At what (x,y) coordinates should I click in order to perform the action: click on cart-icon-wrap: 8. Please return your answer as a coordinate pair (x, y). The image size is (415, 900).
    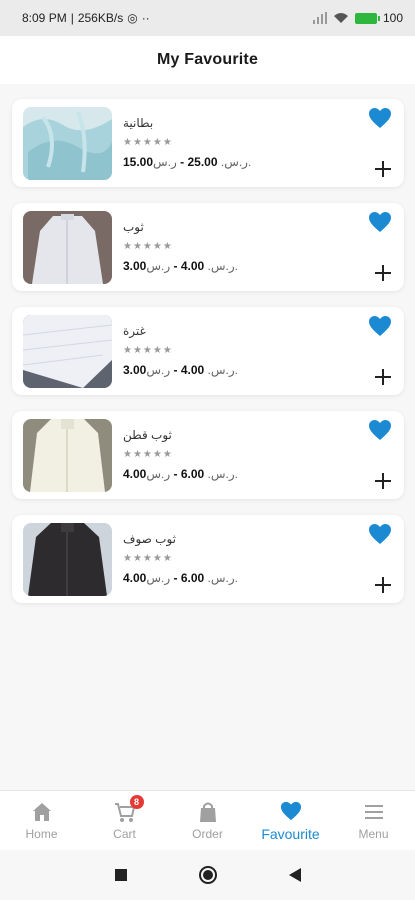
    Looking at the image, I should click on (129, 808).